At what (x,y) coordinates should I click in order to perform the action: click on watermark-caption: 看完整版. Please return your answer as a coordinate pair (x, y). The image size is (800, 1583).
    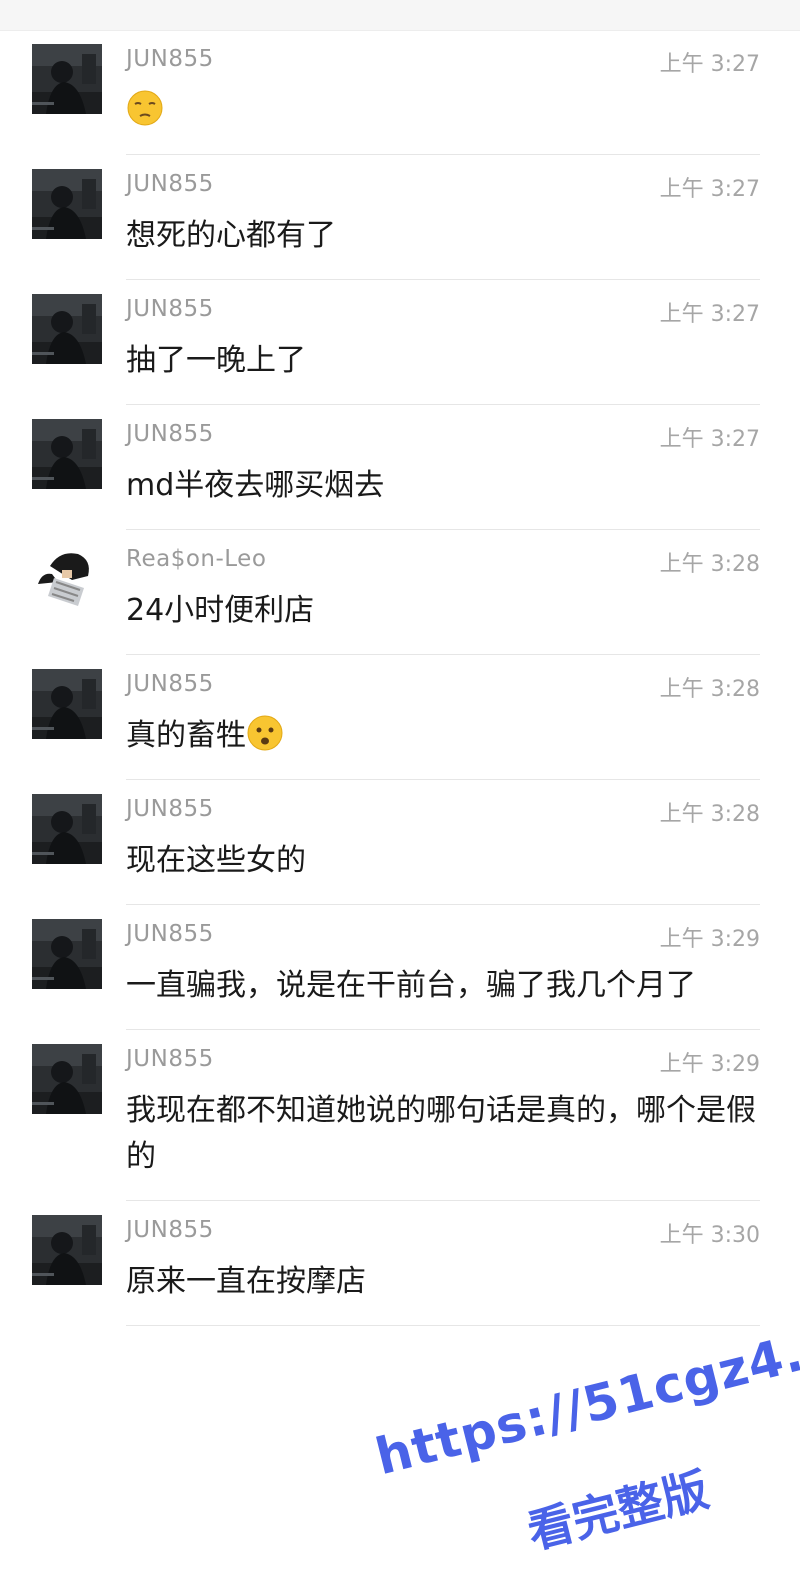
    Looking at the image, I should click on (618, 1511).